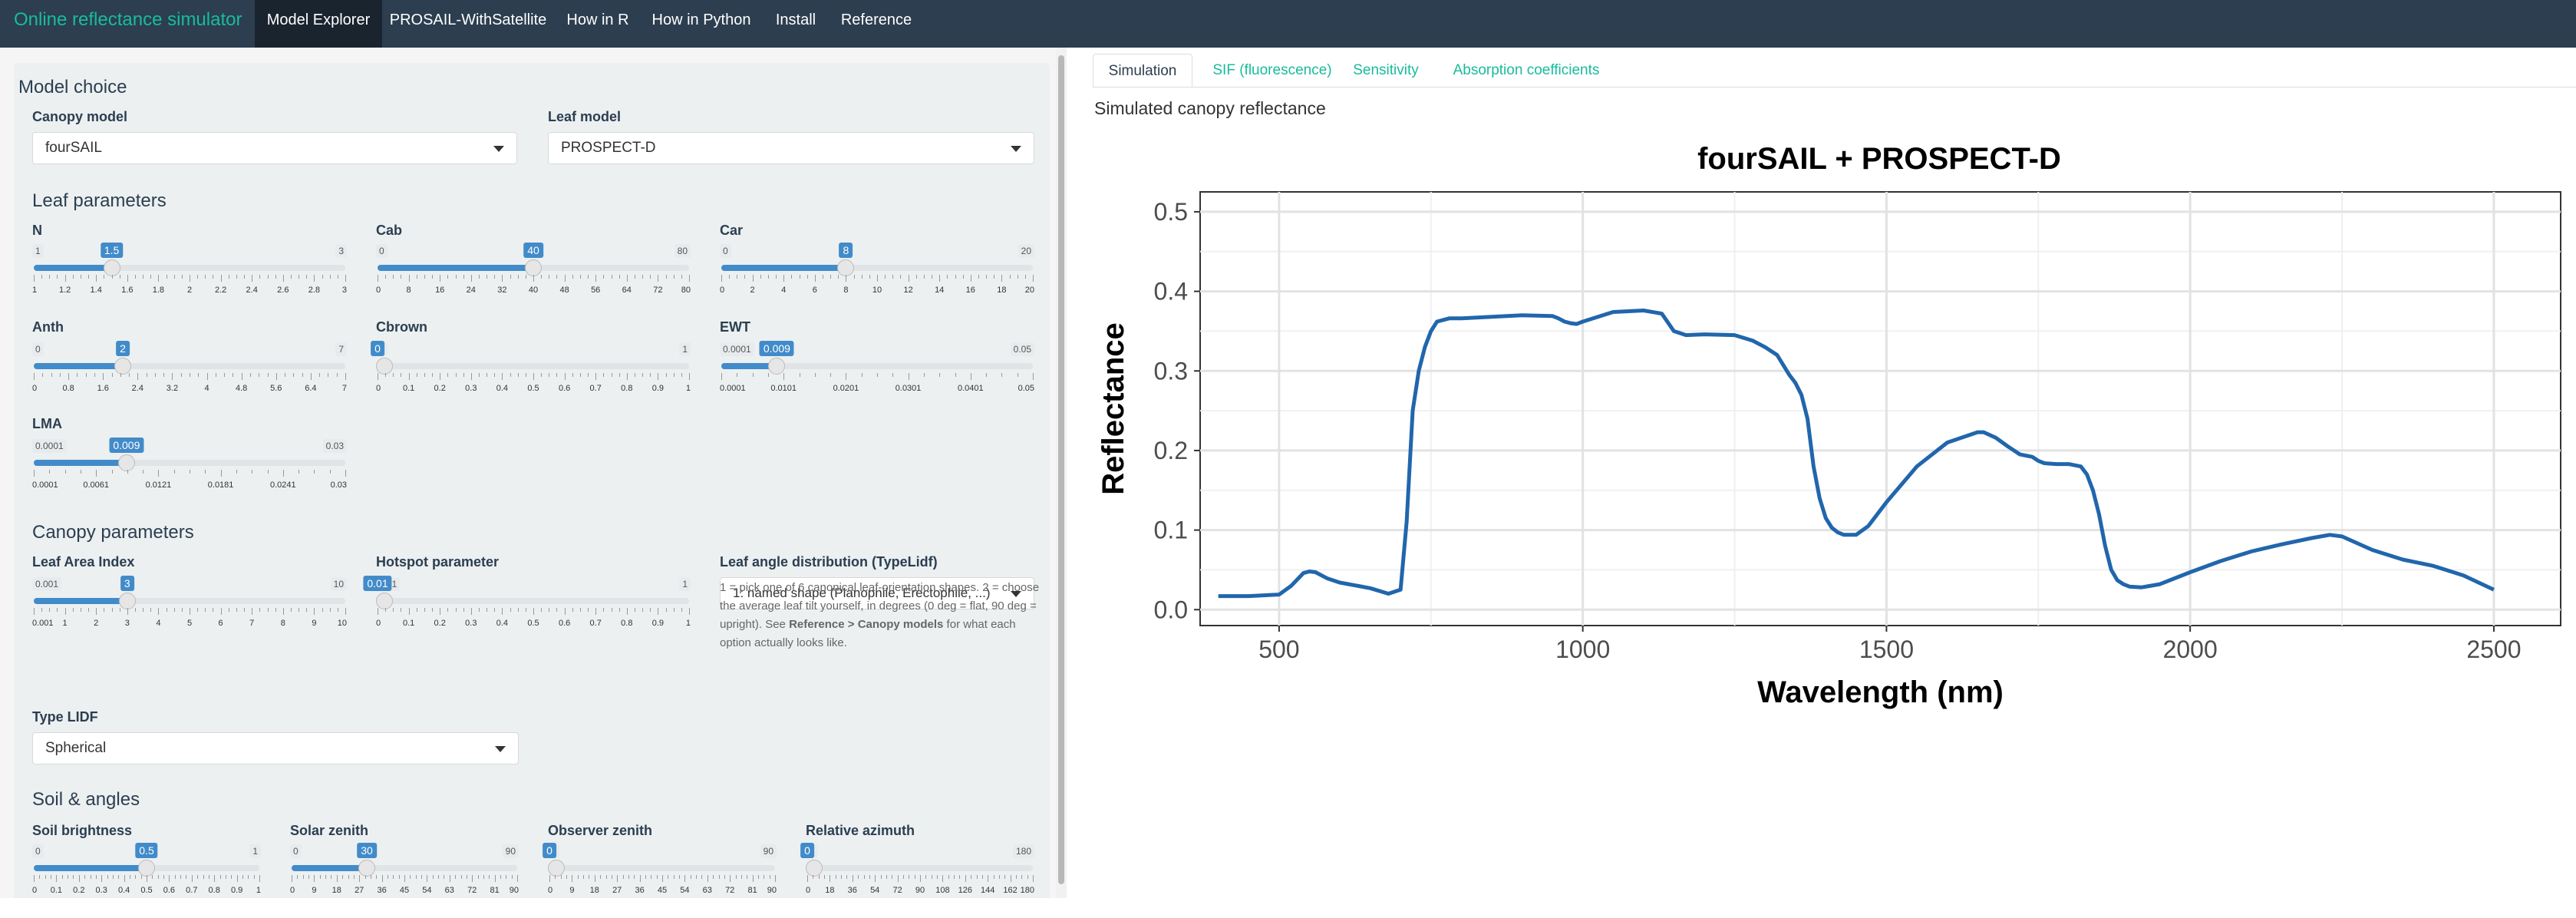  Describe the element at coordinates (405, 881) in the screenshot. I see `slider-solar-zenith: 0 90 30 0 9 18 27 36 45 54 63 72 81 90` at that location.